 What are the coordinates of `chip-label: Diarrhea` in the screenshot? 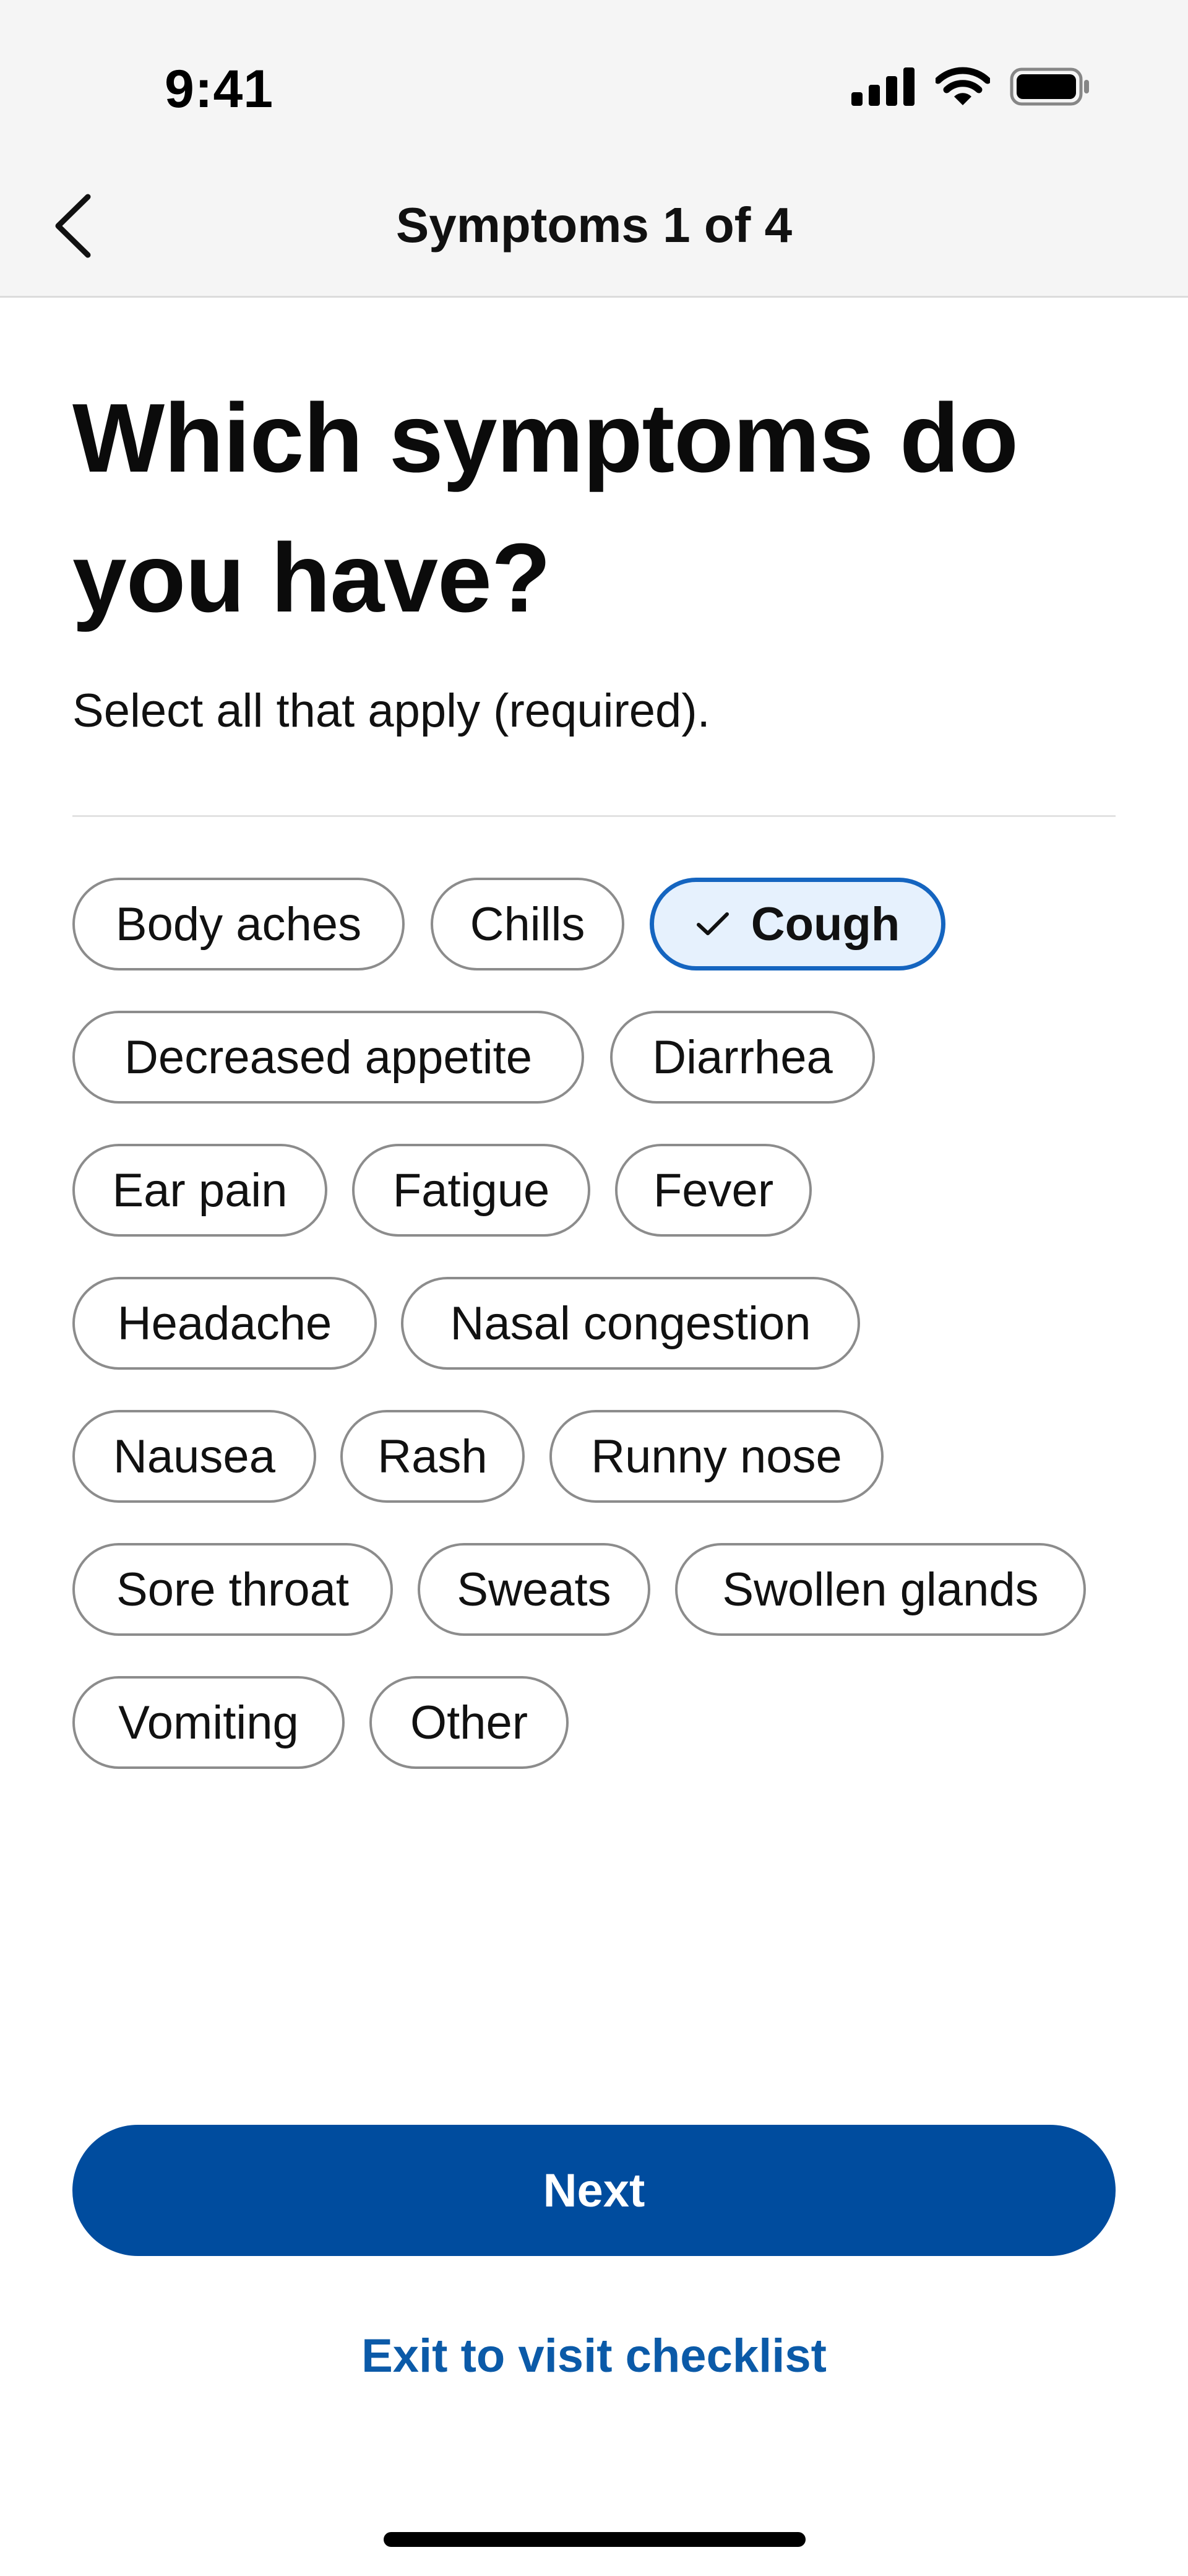 It's located at (742, 1057).